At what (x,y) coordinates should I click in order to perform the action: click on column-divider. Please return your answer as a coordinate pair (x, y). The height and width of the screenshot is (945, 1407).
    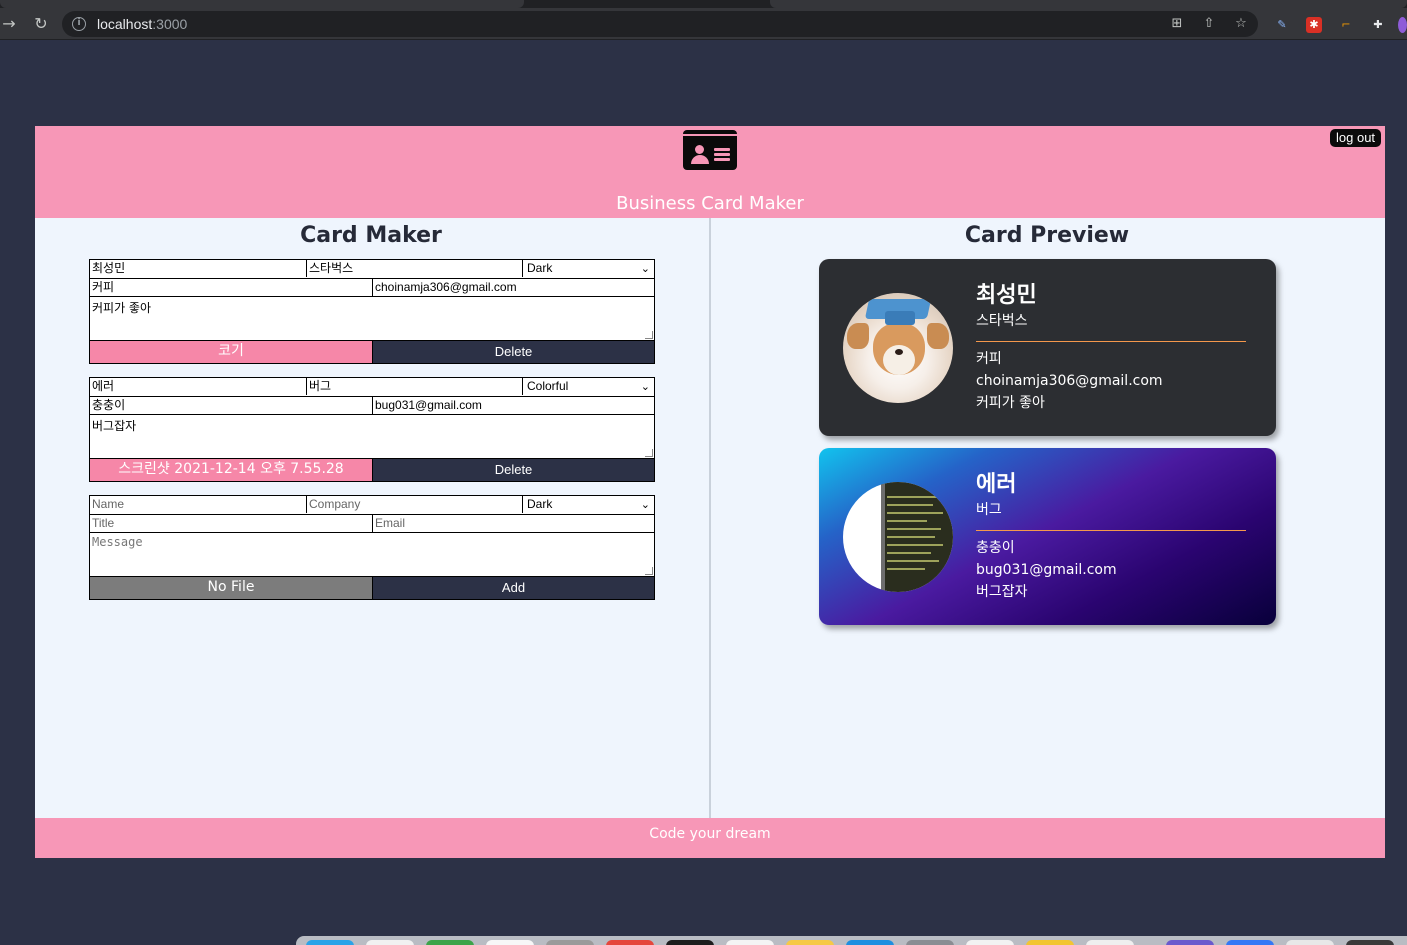
    Looking at the image, I should click on (710, 518).